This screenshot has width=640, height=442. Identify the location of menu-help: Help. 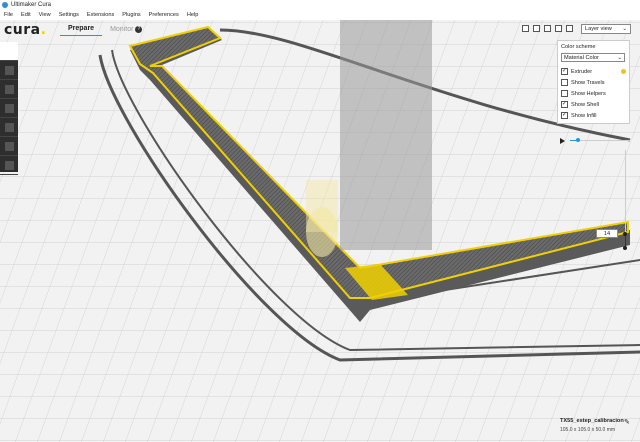
(193, 15).